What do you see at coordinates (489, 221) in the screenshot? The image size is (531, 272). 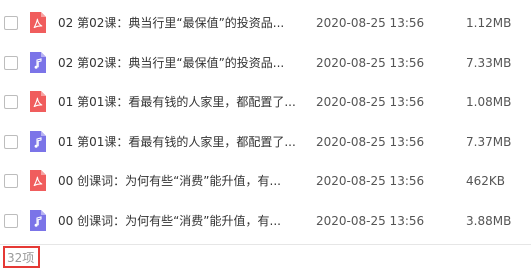 I see `file-size: 3.88MB` at bounding box center [489, 221].